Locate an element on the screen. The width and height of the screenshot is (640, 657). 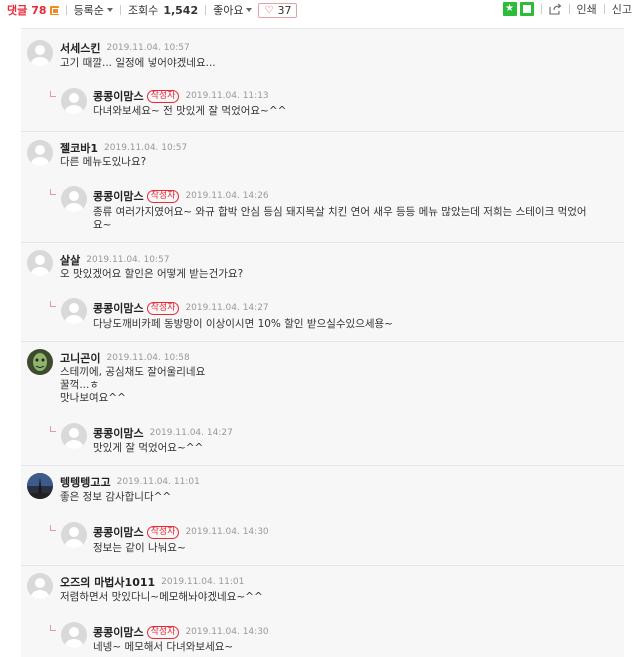
reply-header: 콩콩이맘스 2019.11.04. 14:27 is located at coordinates (163, 433).